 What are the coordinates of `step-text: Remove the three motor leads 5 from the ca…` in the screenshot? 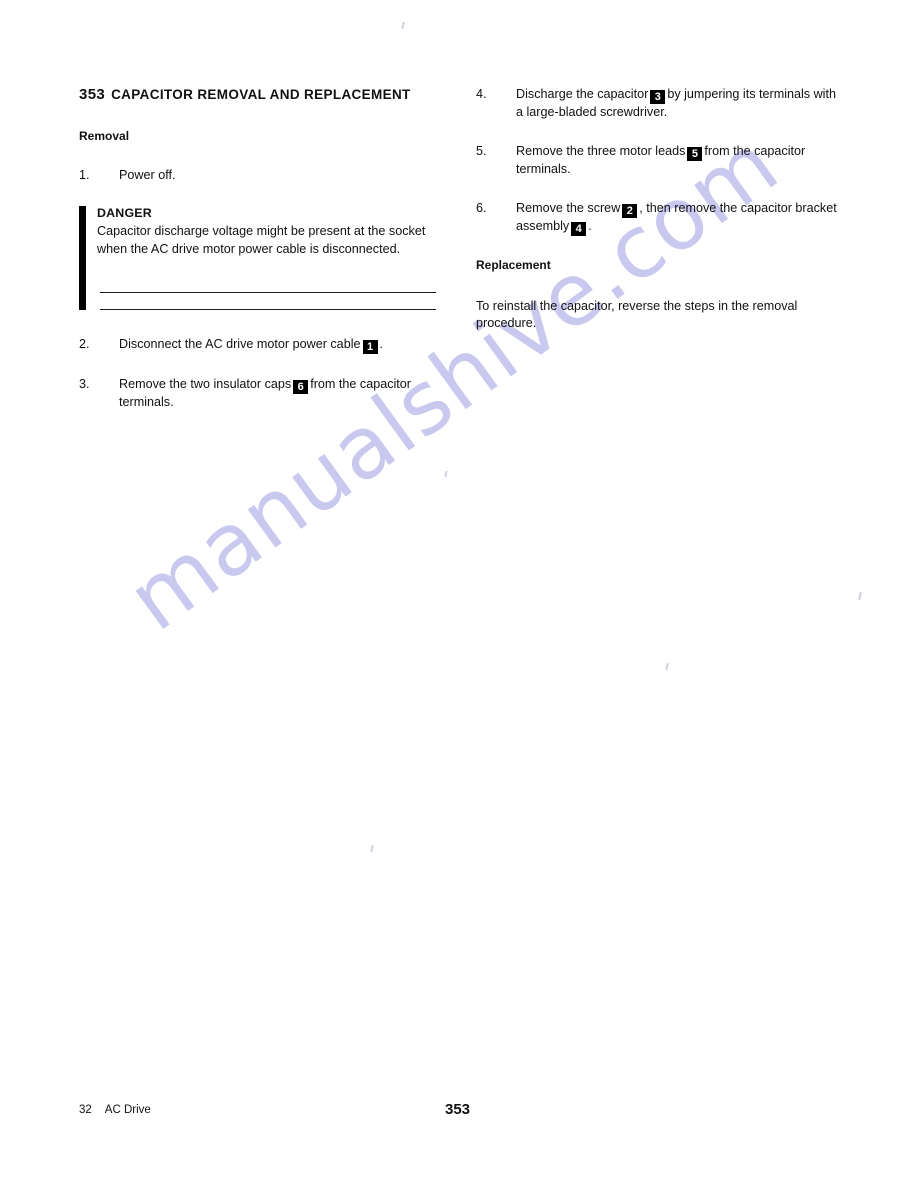 It's located at (680, 160).